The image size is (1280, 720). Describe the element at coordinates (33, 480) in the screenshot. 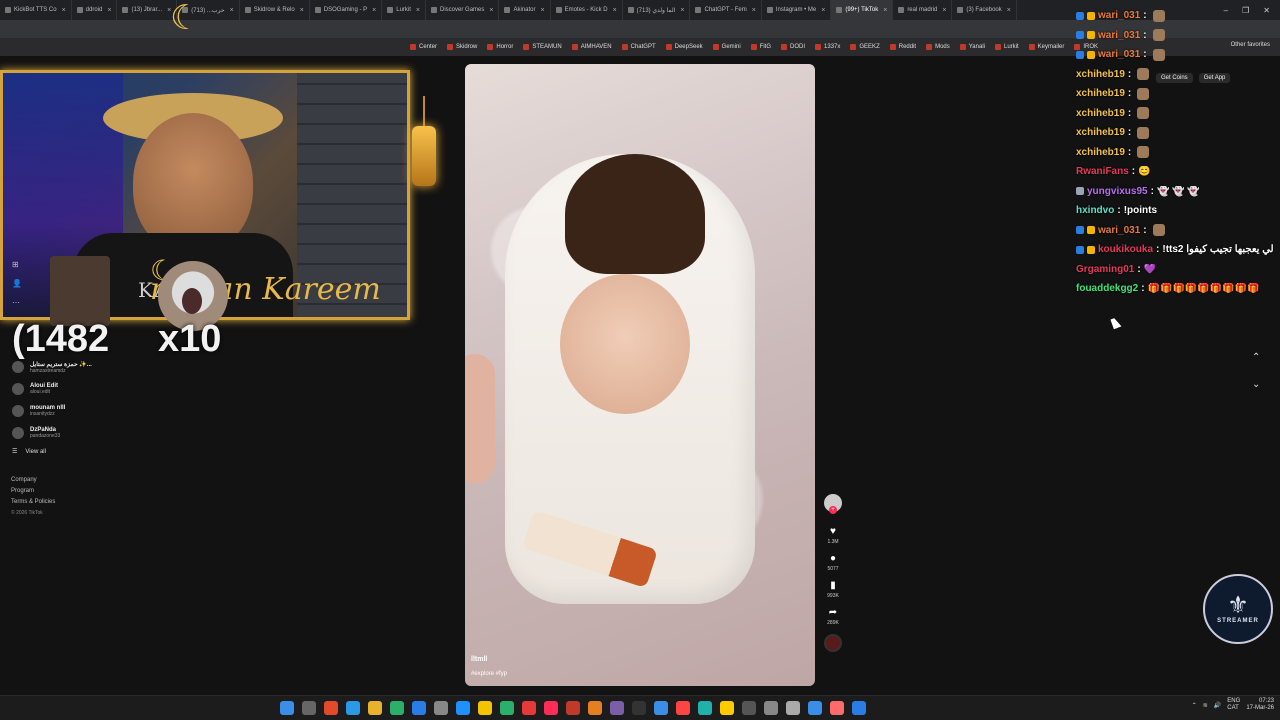

I see `footer-company: Company` at that location.